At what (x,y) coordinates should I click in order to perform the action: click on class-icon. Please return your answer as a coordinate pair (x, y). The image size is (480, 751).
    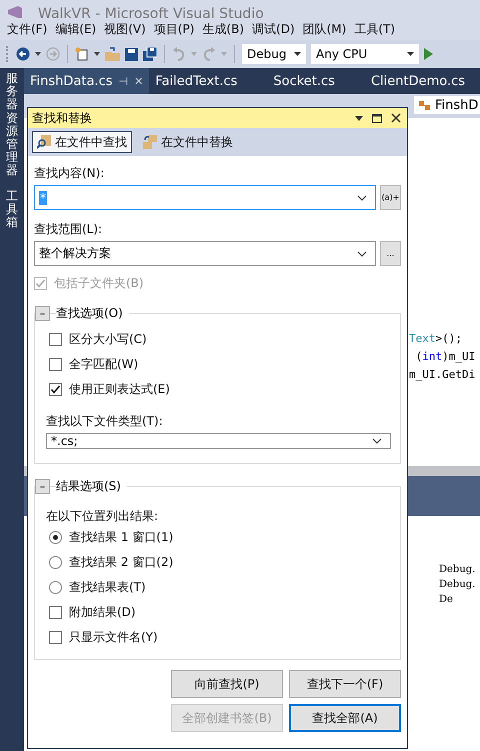
    Looking at the image, I should click on (425, 105).